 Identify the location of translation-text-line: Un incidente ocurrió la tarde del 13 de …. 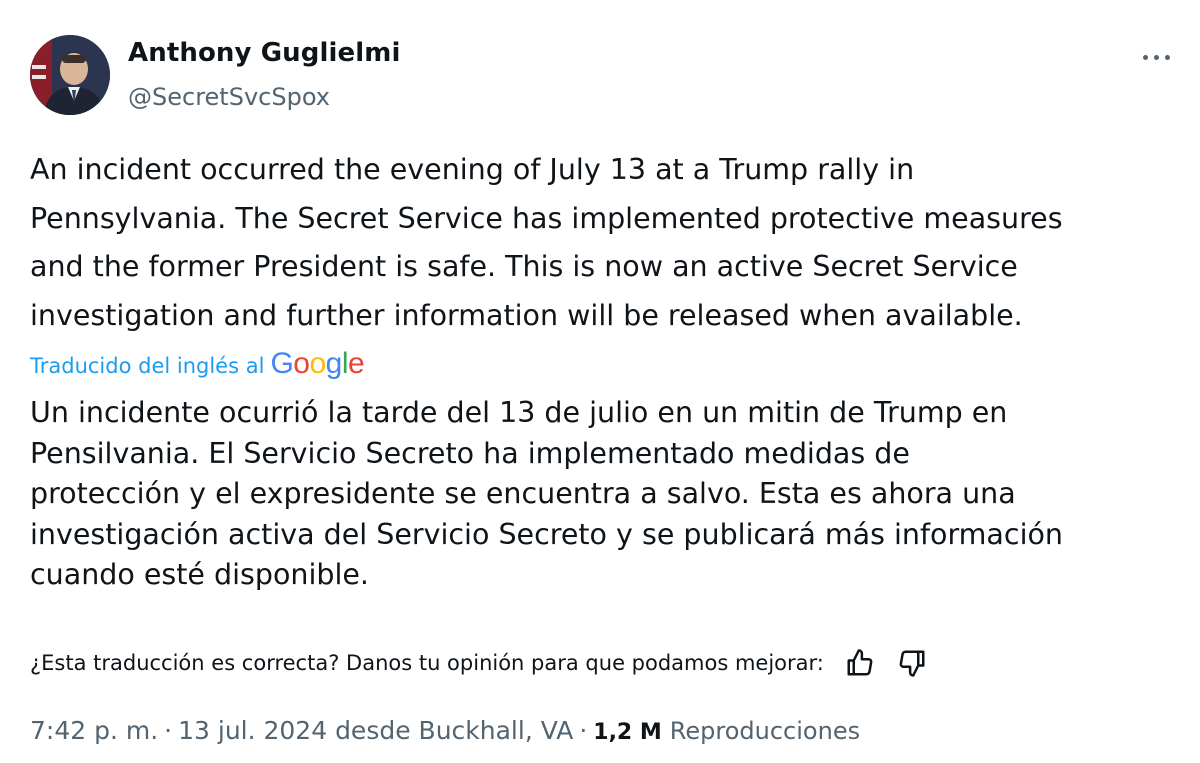
(519, 412).